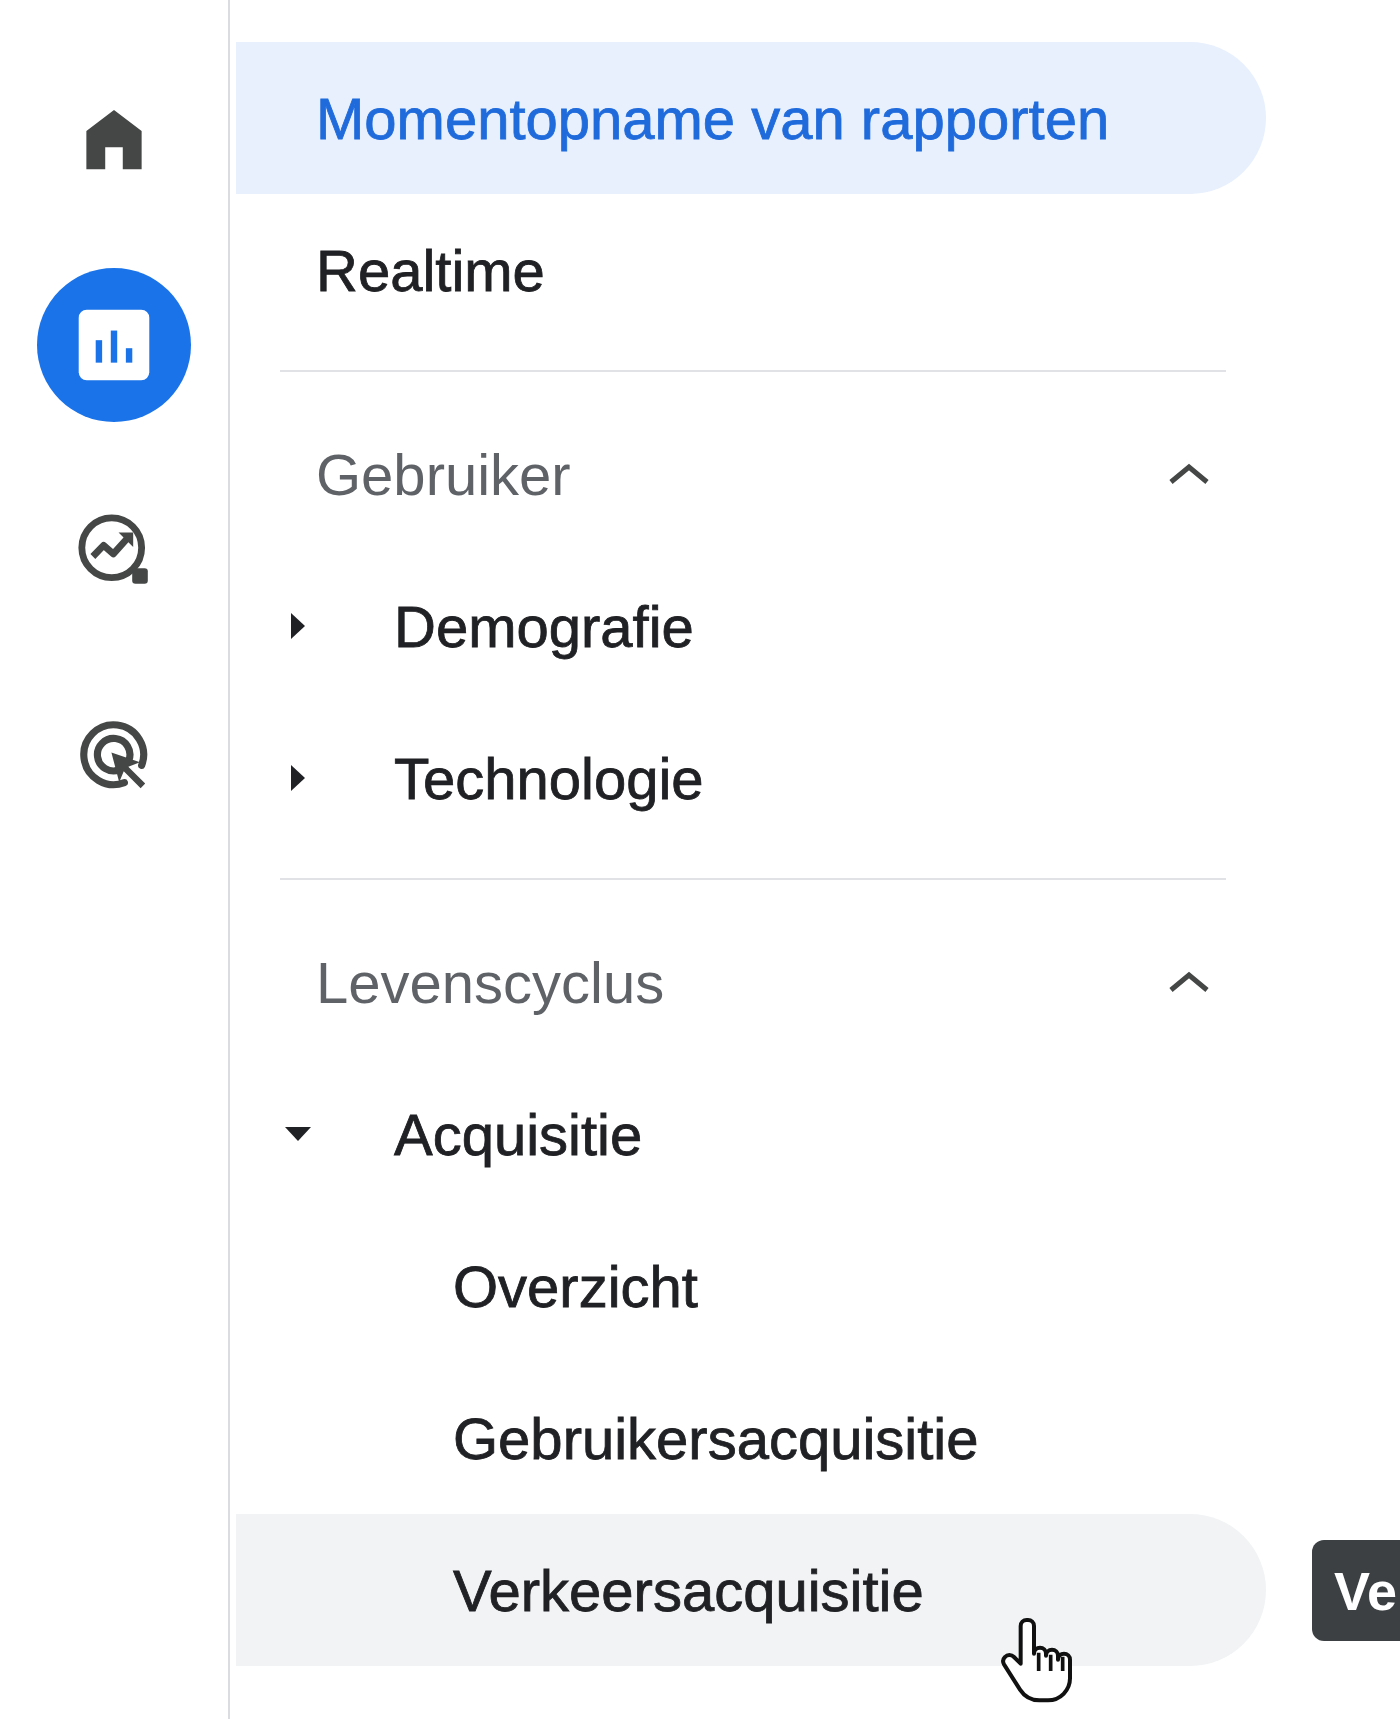 The width and height of the screenshot is (1400, 1719). Describe the element at coordinates (751, 270) in the screenshot. I see `nav-item: Realtime` at that location.